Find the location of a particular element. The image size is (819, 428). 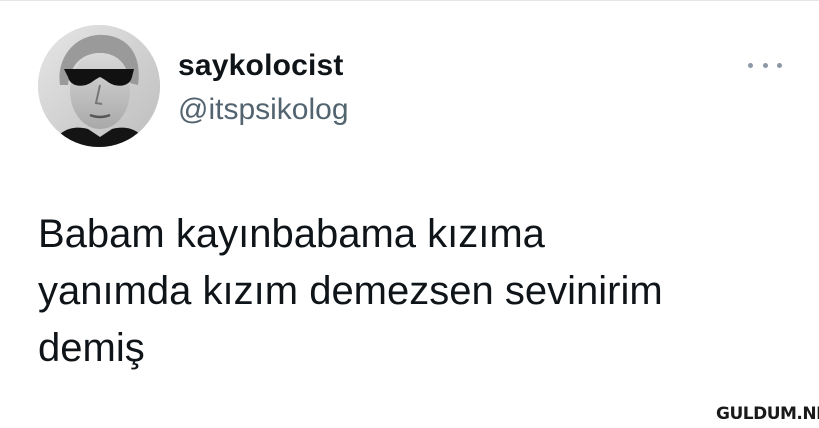

author-handle: @itspsikolog is located at coordinates (263, 110).